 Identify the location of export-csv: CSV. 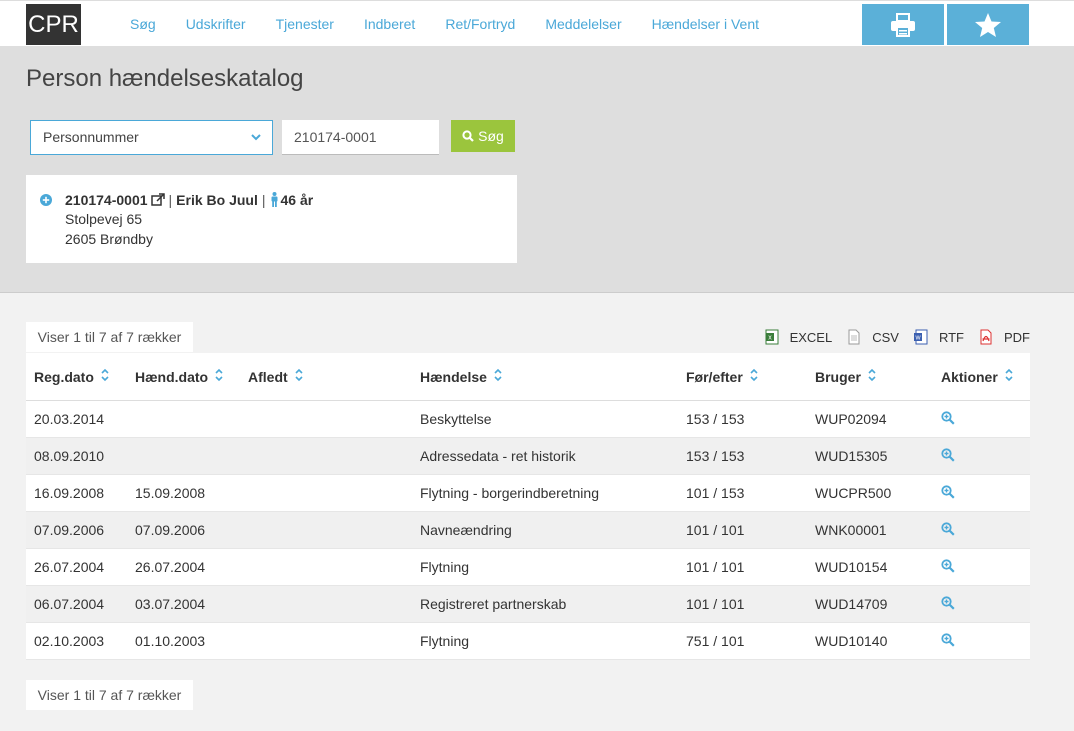
(872, 337).